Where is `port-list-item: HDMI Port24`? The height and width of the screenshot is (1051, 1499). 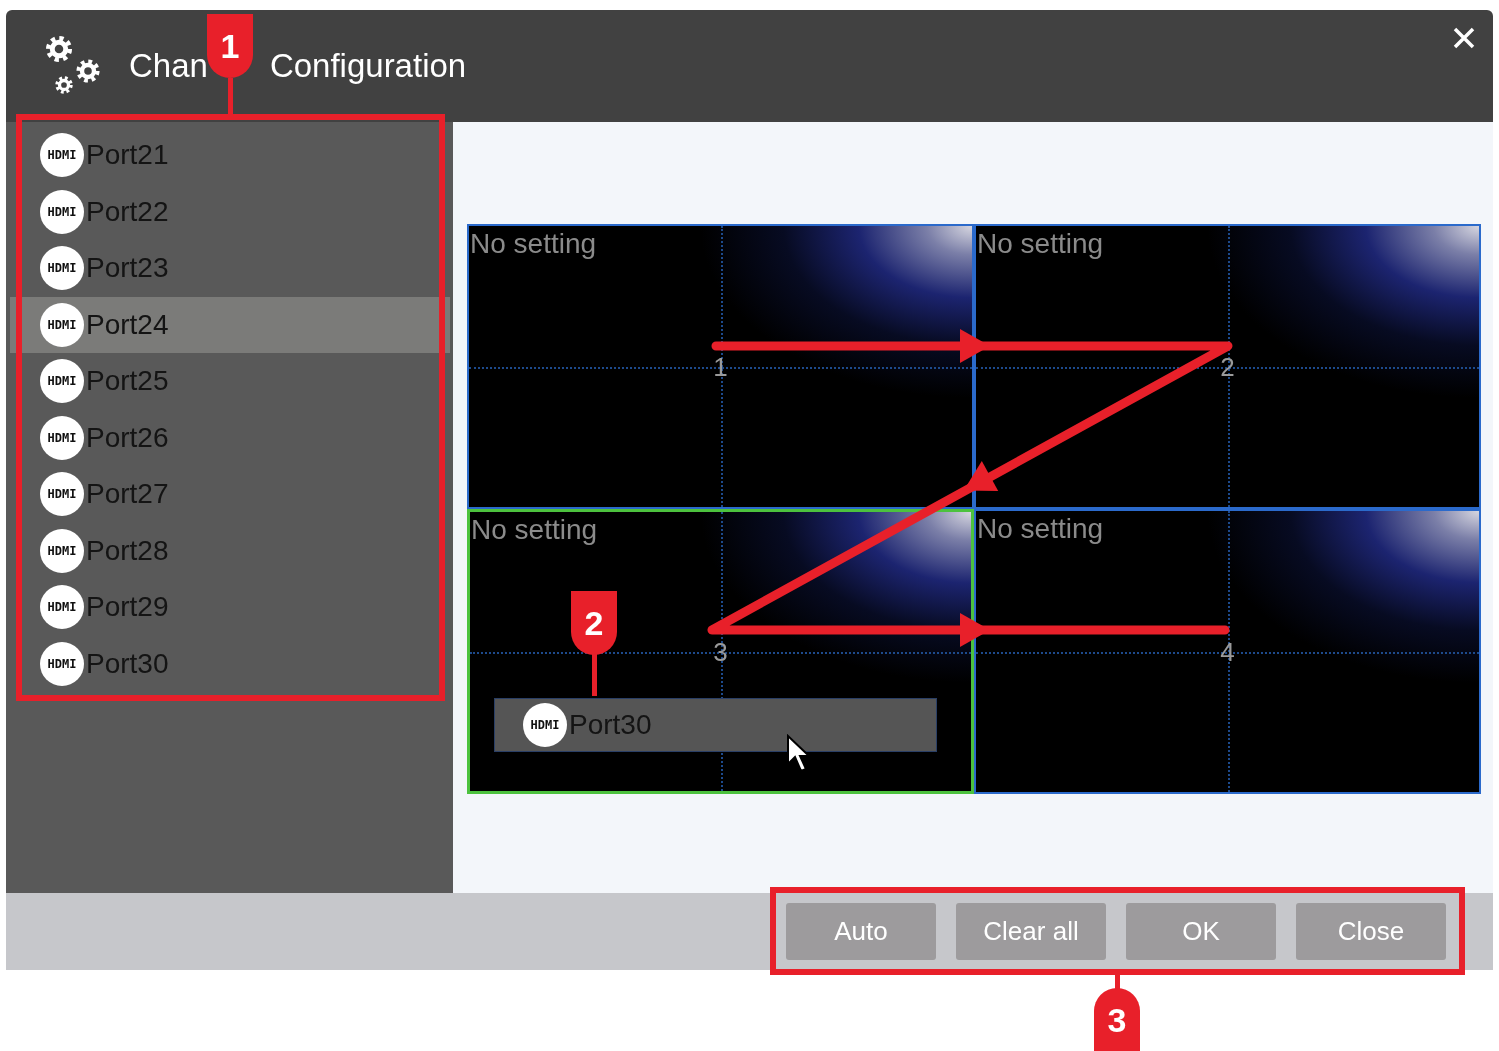
port-list-item: HDMI Port24 is located at coordinates (230, 324).